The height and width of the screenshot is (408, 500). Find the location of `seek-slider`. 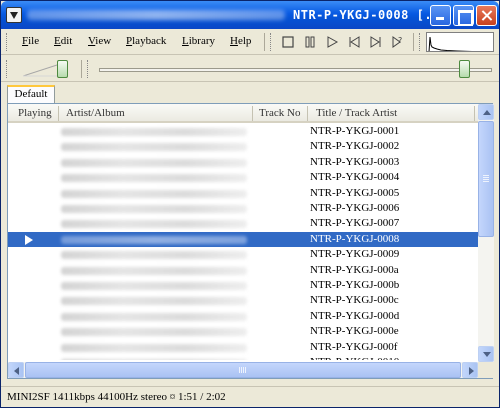

seek-slider is located at coordinates (295, 69).